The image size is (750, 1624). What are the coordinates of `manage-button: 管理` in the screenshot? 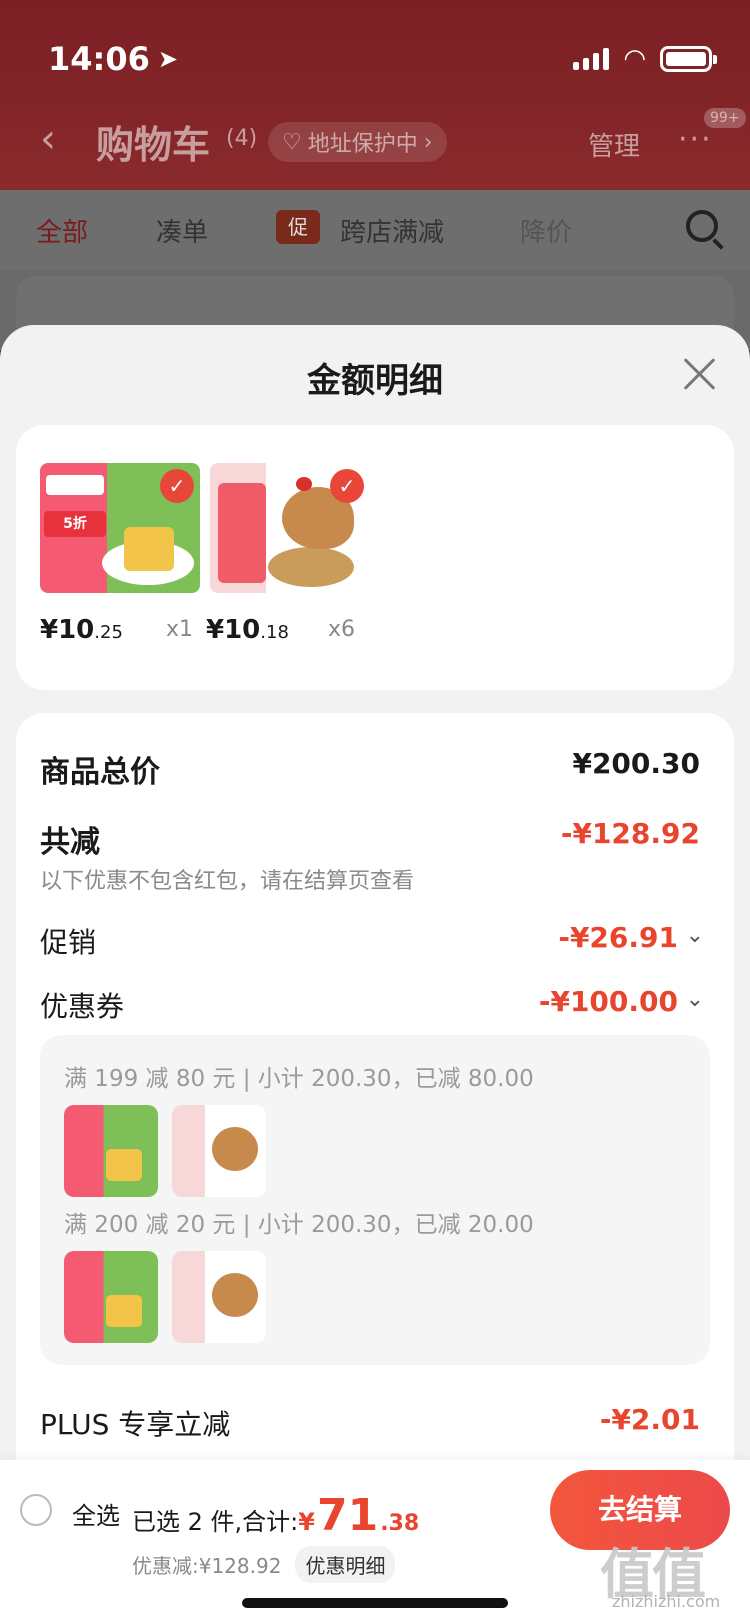 It's located at (614, 144).